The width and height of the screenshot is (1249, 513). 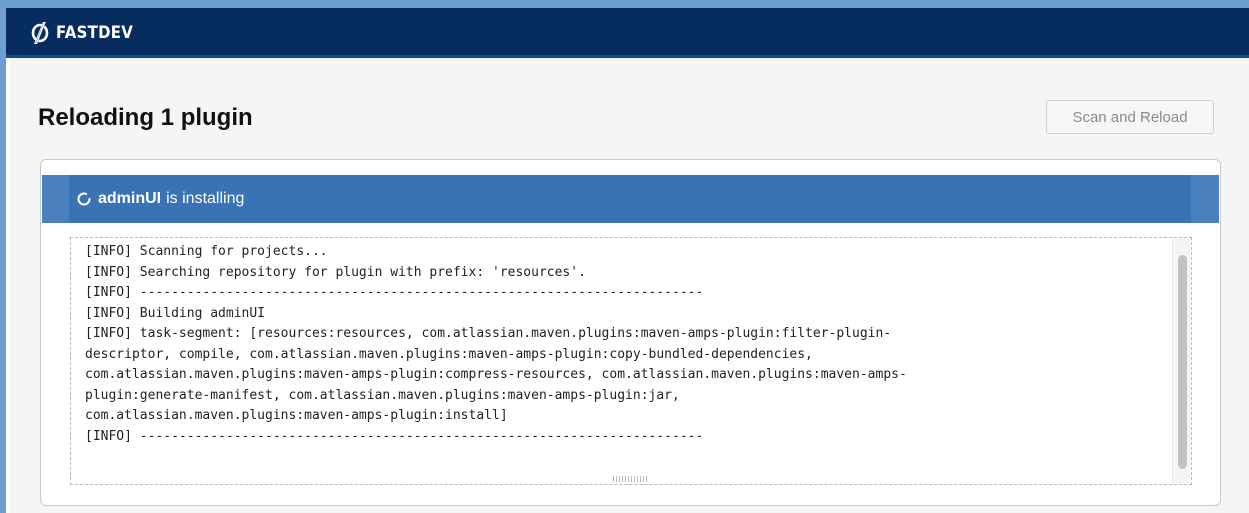 I want to click on page-title: Reloading 1 plugin, so click(x=145, y=117).